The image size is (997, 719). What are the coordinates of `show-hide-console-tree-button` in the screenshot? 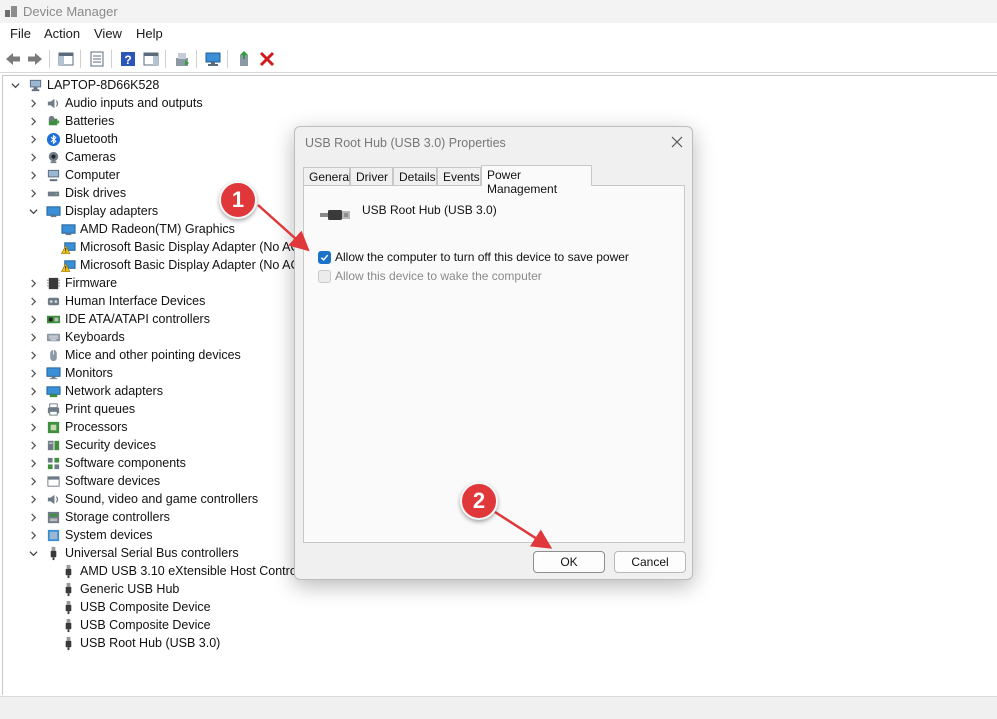 It's located at (66, 59).